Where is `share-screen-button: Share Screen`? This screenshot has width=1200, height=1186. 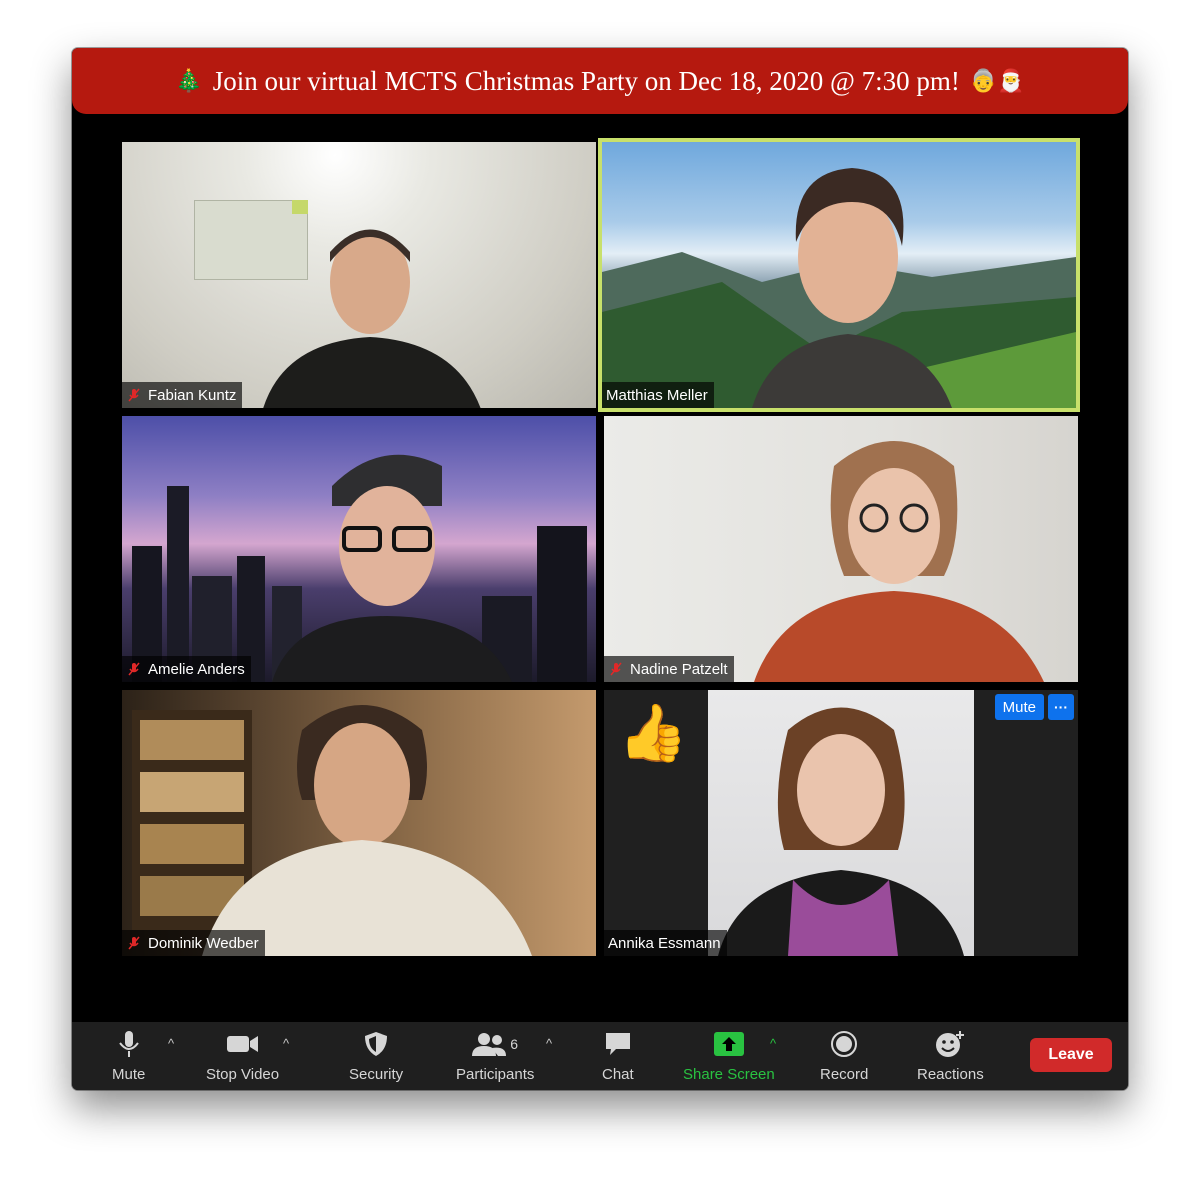
share-screen-button: Share Screen is located at coordinates (729, 1055).